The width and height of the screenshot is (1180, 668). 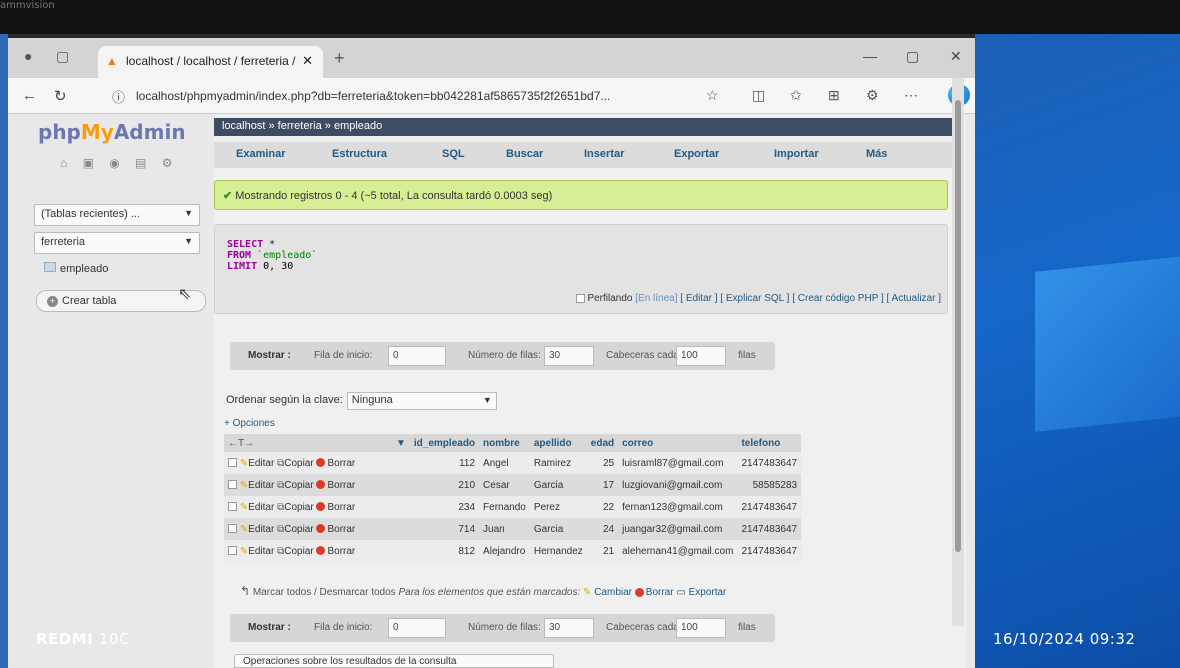 What do you see at coordinates (958, 326) in the screenshot?
I see `scrollbar-thumb` at bounding box center [958, 326].